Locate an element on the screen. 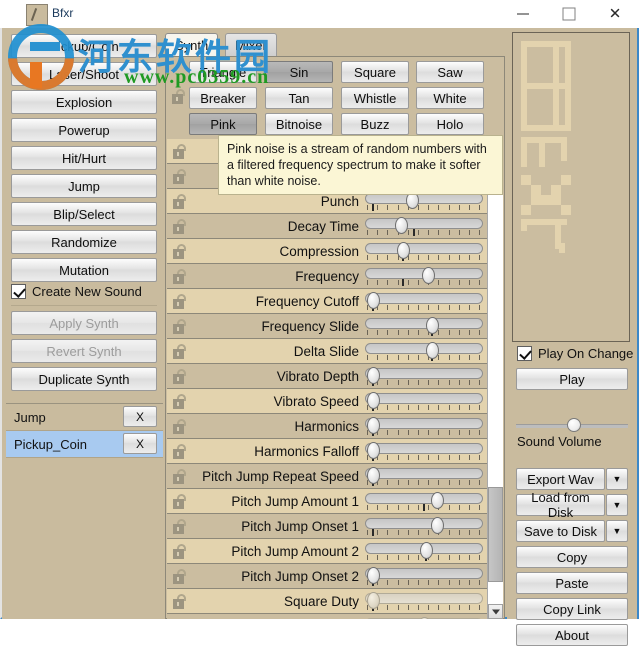 The width and height of the screenshot is (639, 646). generator-mutation: Mutation is located at coordinates (84, 270).